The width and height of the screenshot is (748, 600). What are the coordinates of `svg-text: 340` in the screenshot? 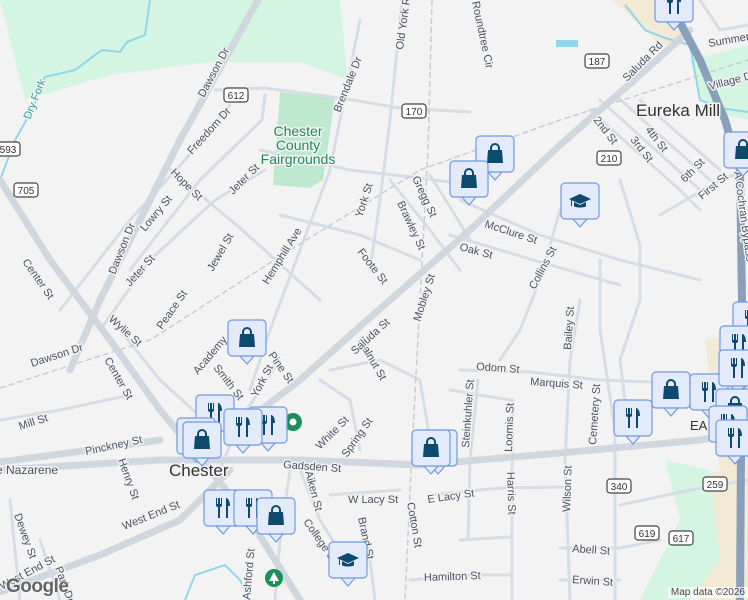 It's located at (619, 487).